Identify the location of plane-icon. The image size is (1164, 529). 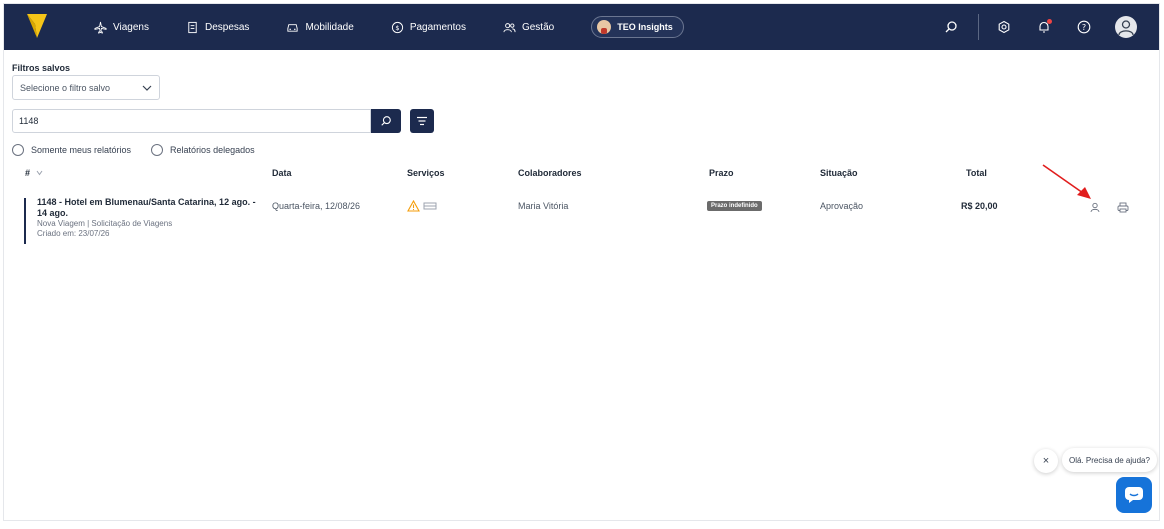
(100, 27).